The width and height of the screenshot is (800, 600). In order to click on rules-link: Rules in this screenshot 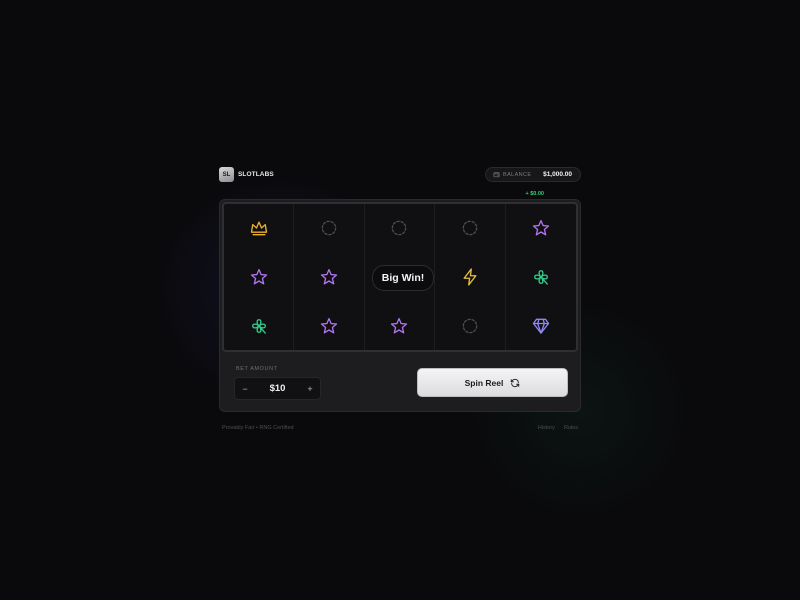, I will do `click(571, 428)`.